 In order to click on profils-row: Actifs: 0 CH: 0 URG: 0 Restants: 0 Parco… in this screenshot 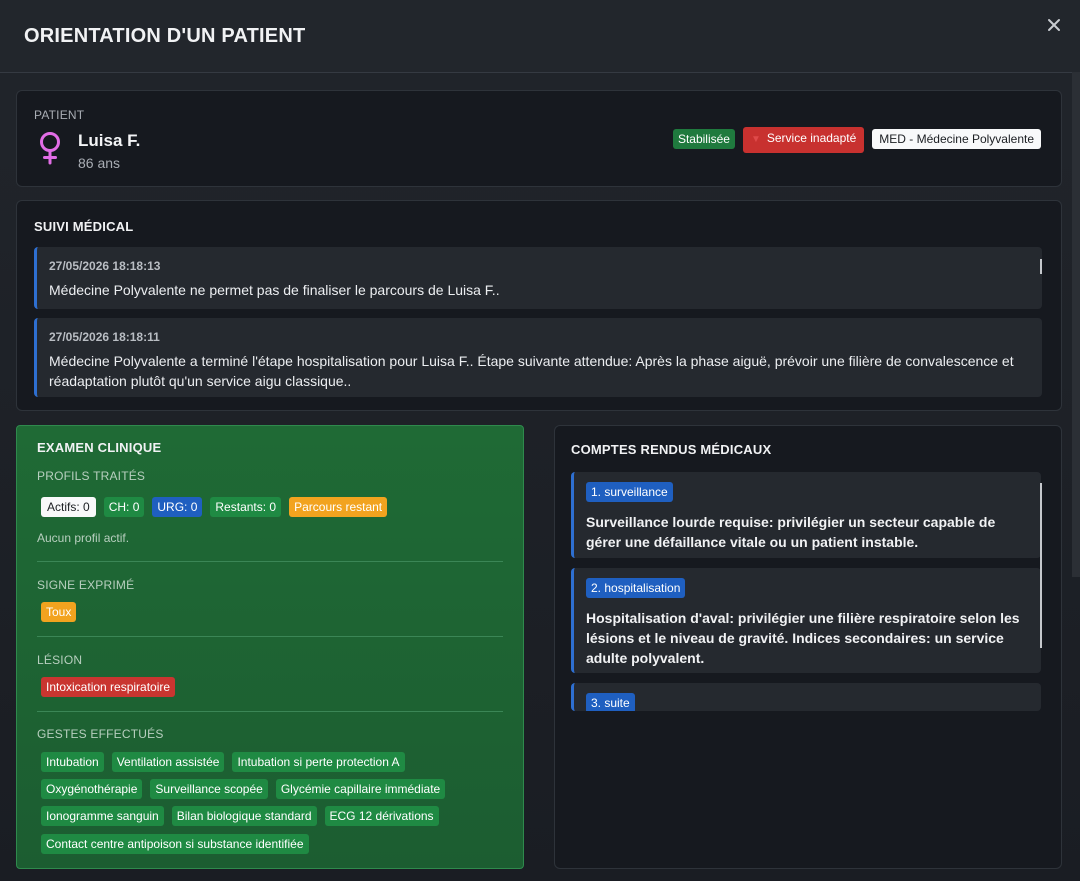, I will do `click(214, 507)`.